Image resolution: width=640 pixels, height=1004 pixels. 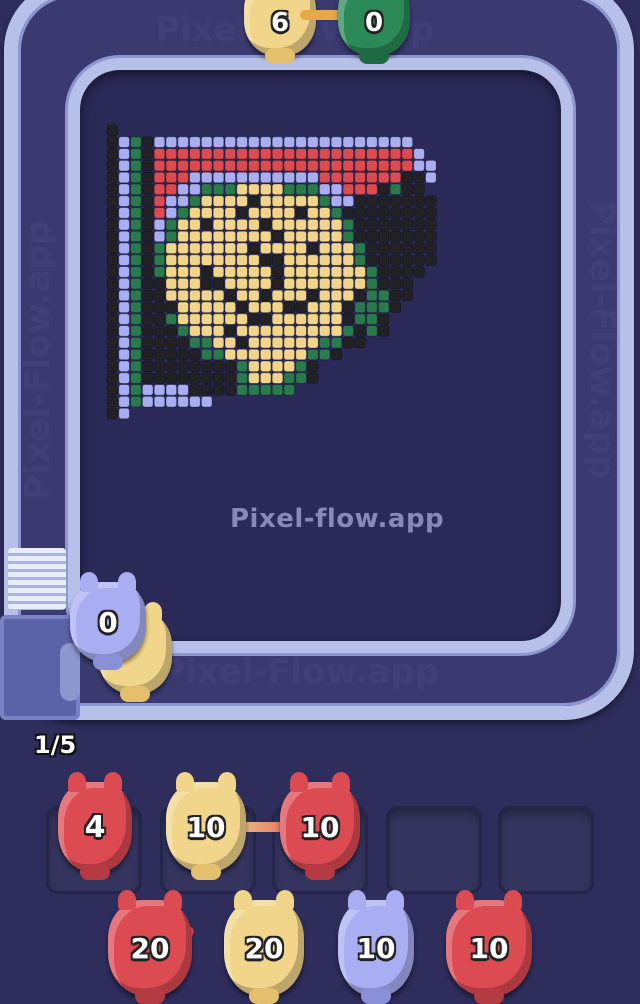 What do you see at coordinates (489, 947) in the screenshot?
I see `queue-pig-red: 10` at bounding box center [489, 947].